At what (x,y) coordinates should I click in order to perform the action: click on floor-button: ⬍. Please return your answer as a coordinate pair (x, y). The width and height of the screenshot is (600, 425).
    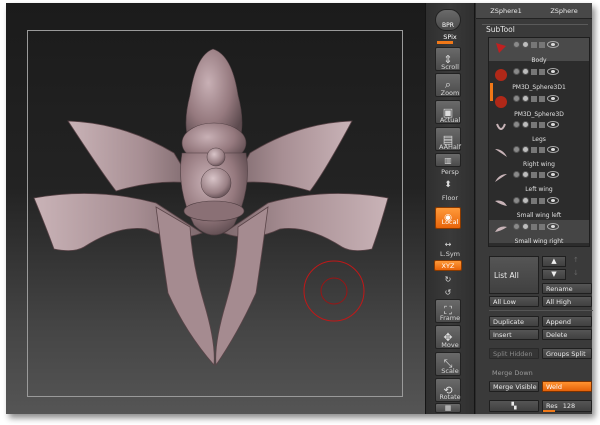
    Looking at the image, I should click on (448, 185).